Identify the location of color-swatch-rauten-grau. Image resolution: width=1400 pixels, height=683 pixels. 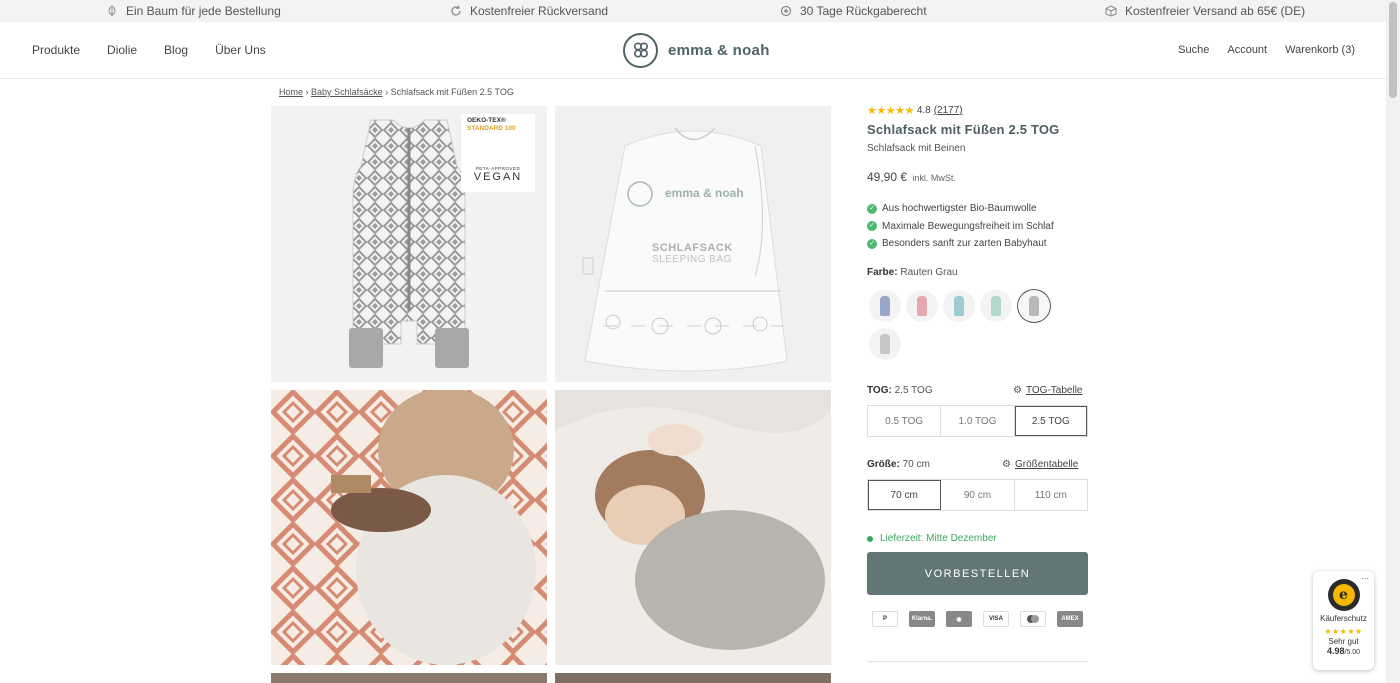
(1034, 306).